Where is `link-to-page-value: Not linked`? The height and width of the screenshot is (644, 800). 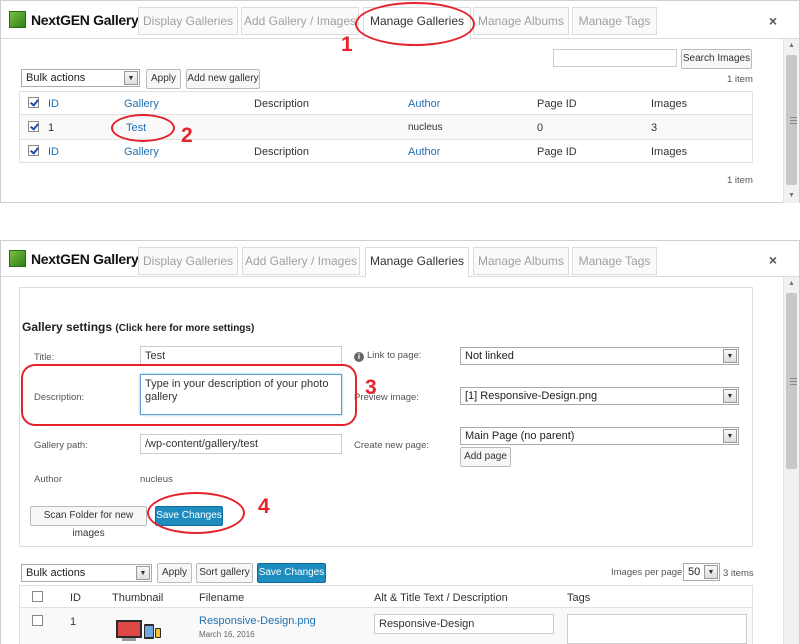
link-to-page-value: Not linked is located at coordinates (489, 356).